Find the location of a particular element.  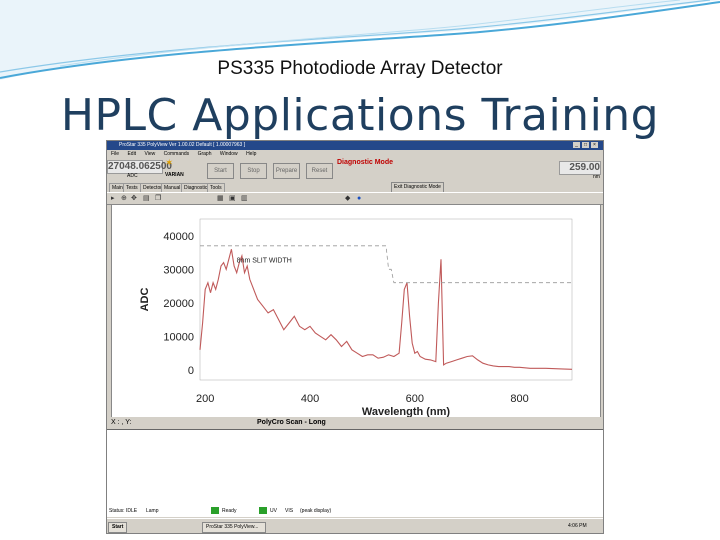

adc-unit: ADC is located at coordinates (132, 176).